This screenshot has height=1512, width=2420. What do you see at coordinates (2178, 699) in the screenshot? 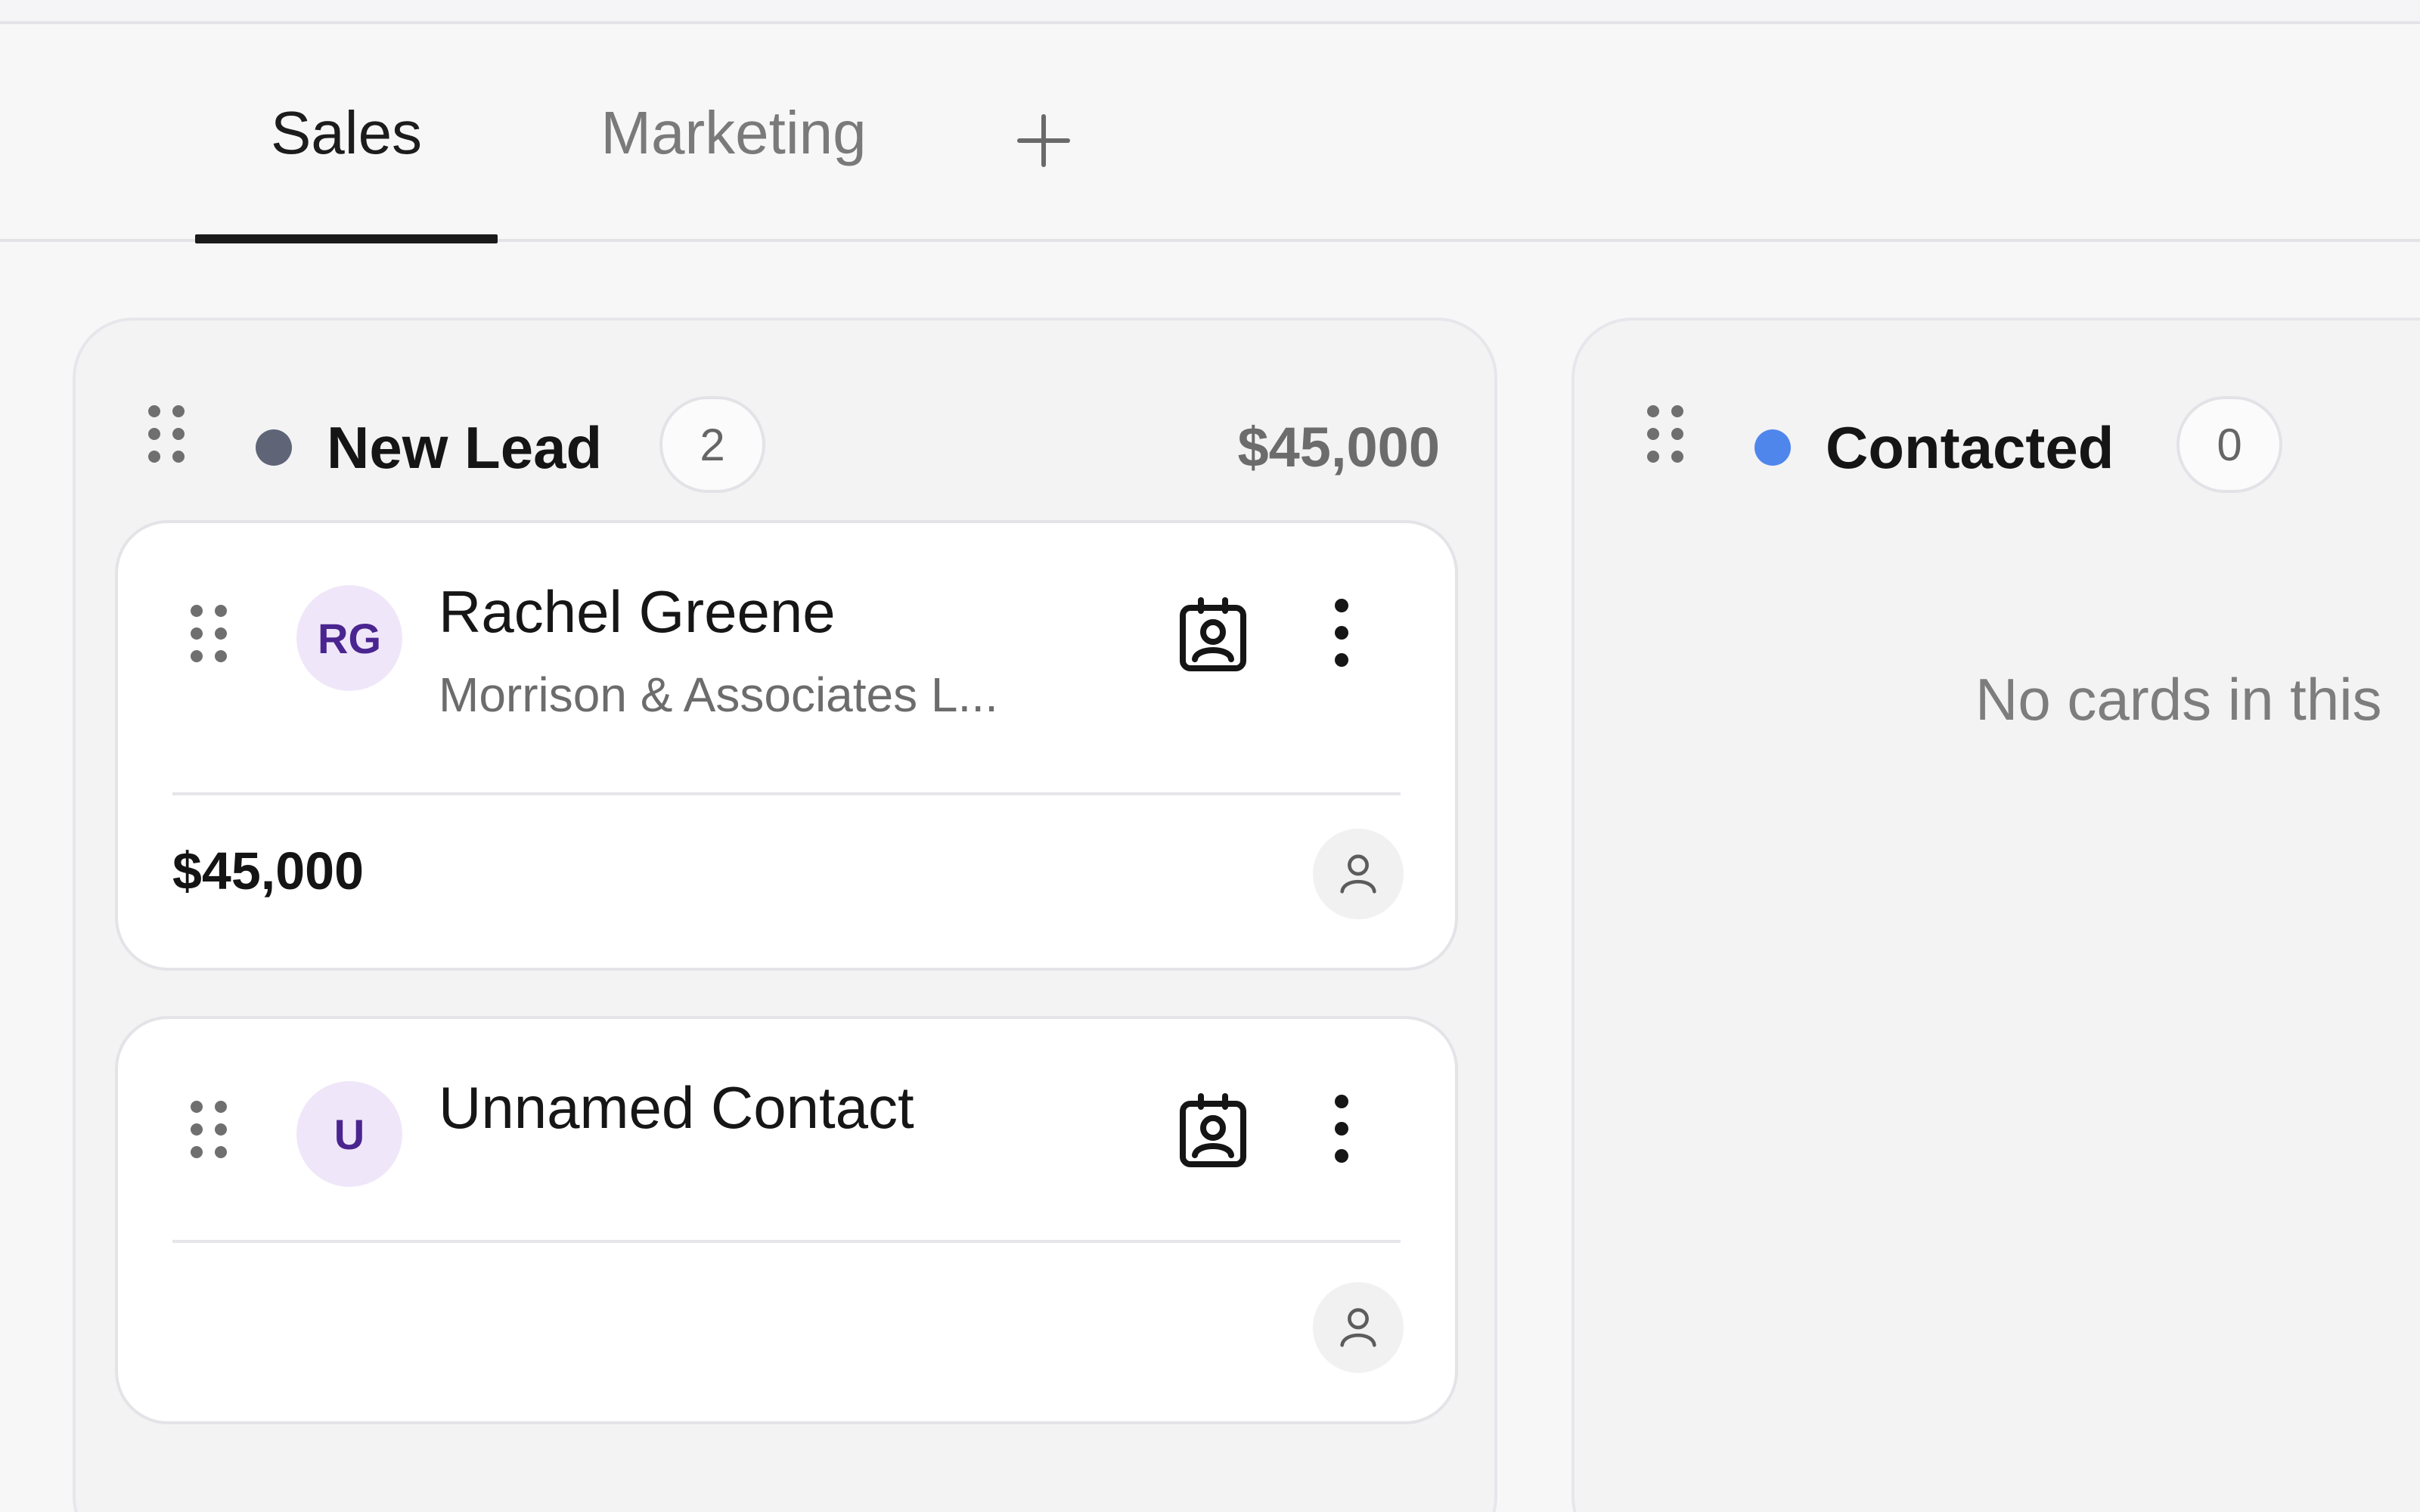
I see `empty-column-message: No cards in this` at bounding box center [2178, 699].